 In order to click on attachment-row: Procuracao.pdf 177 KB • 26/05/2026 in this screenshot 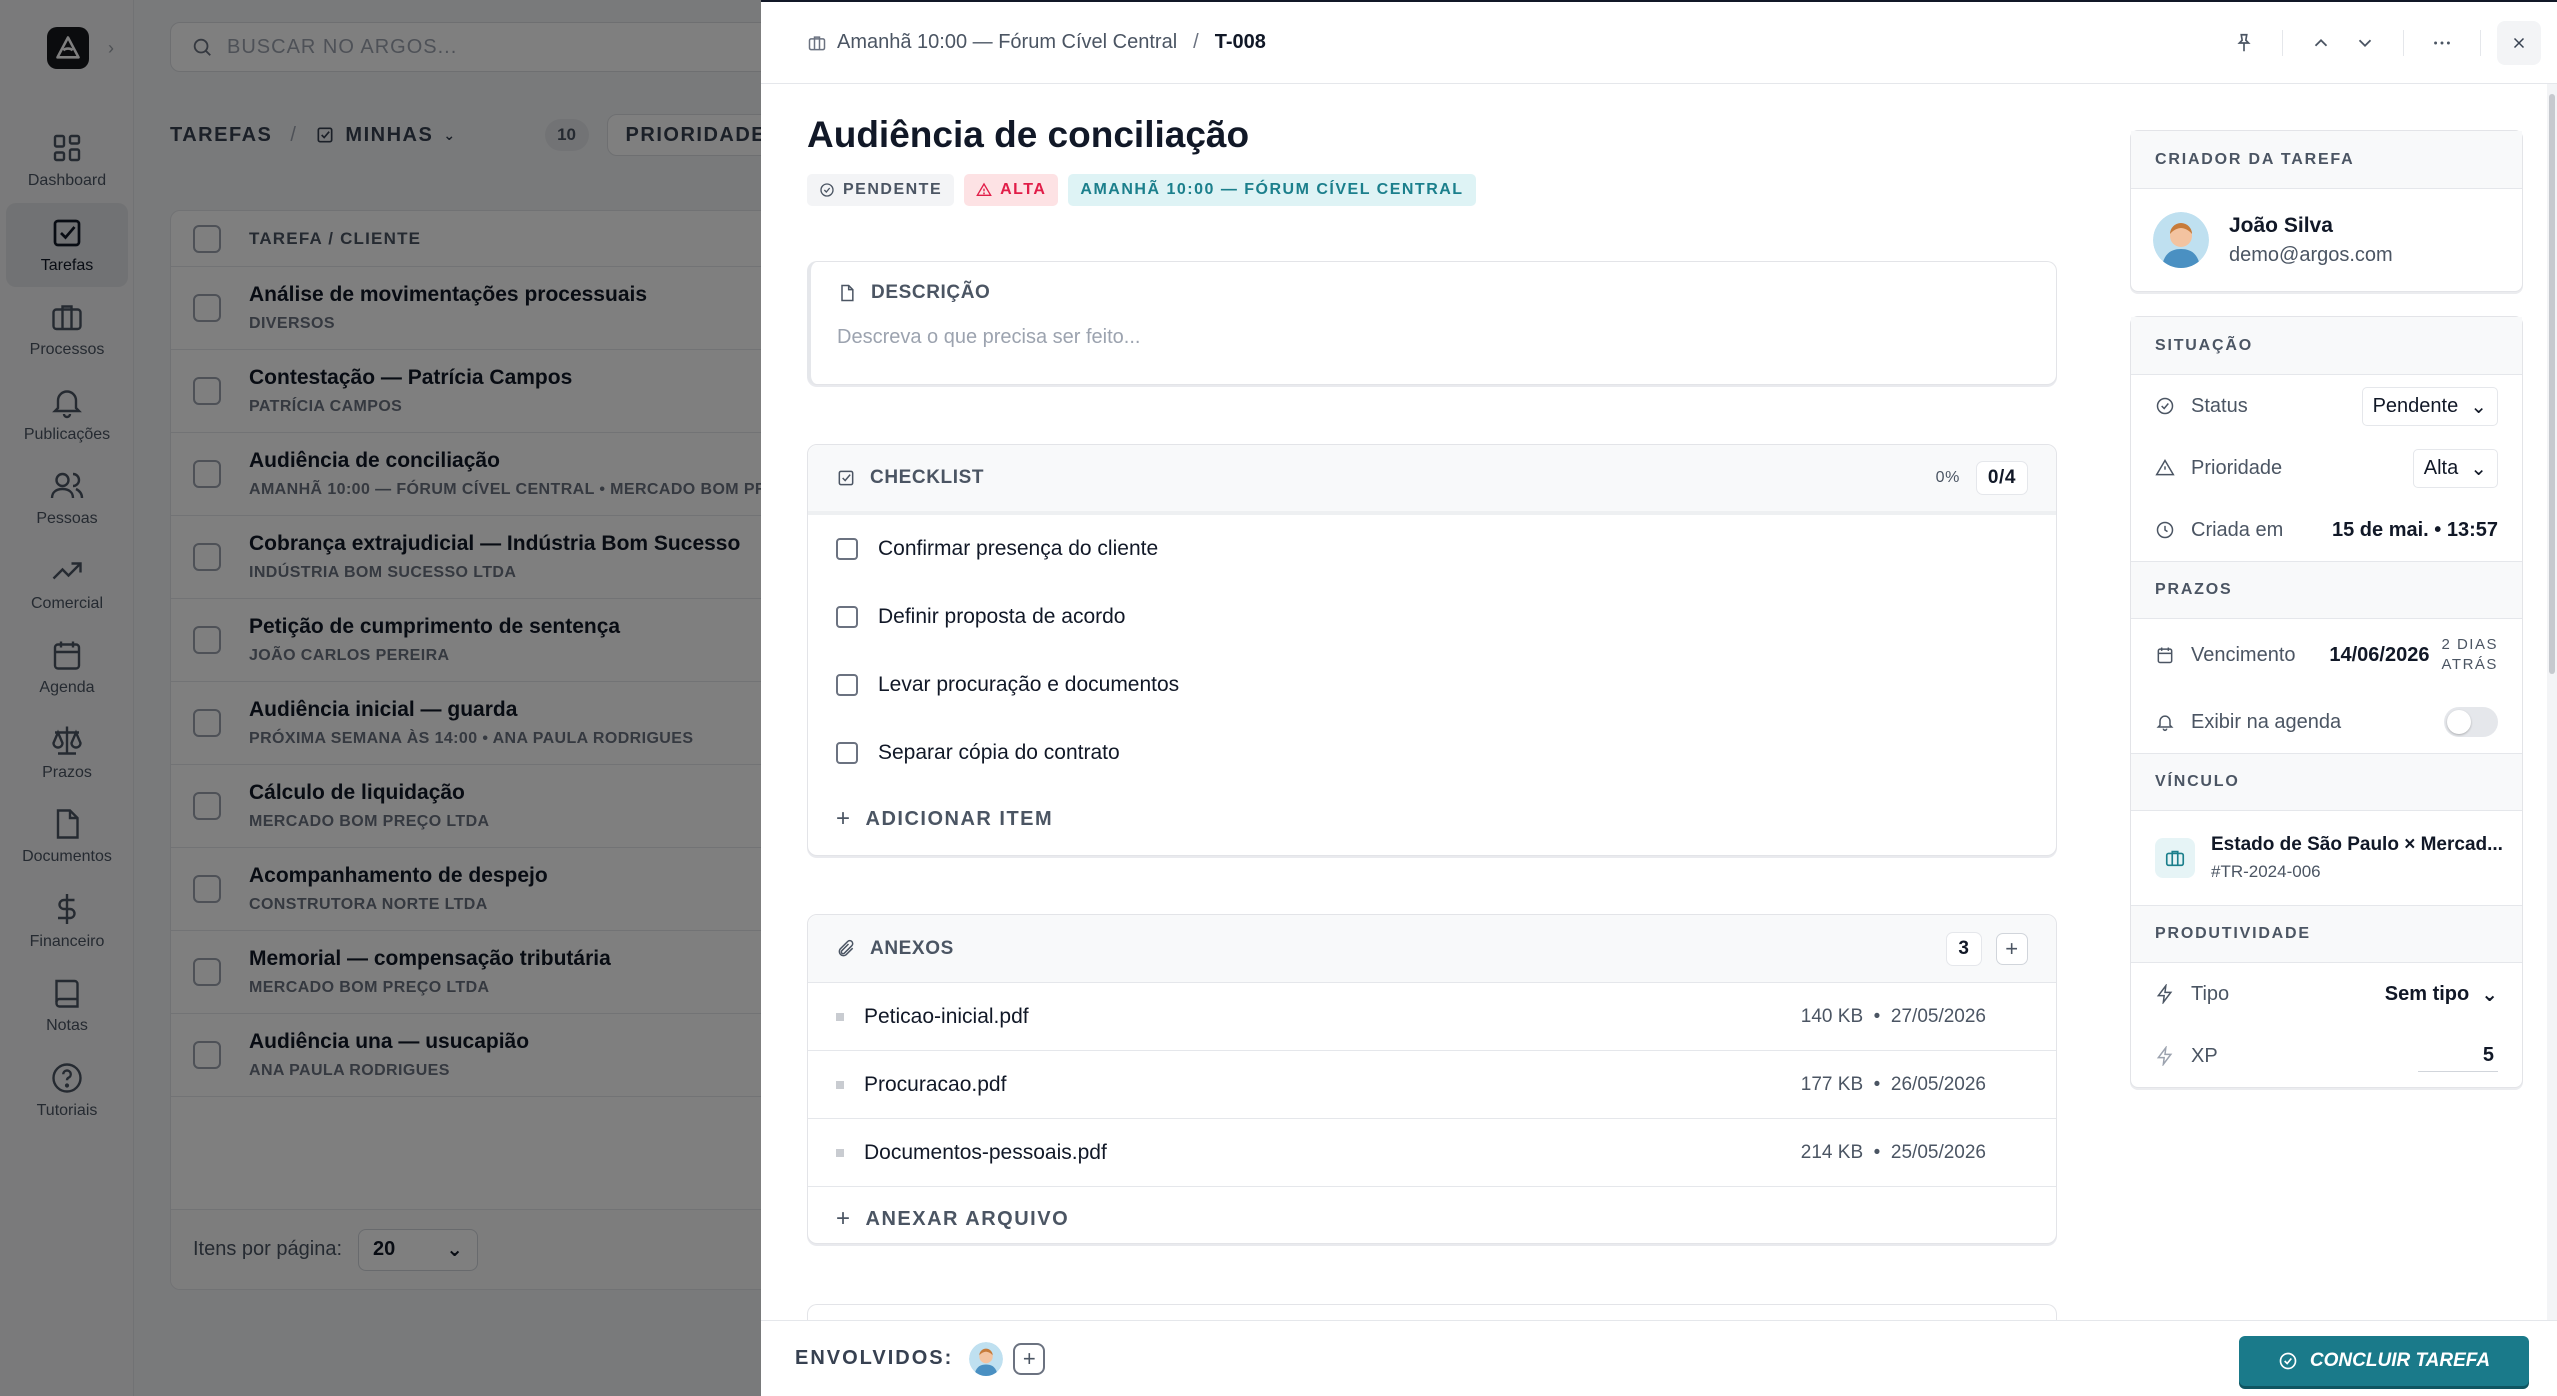, I will do `click(1432, 1085)`.